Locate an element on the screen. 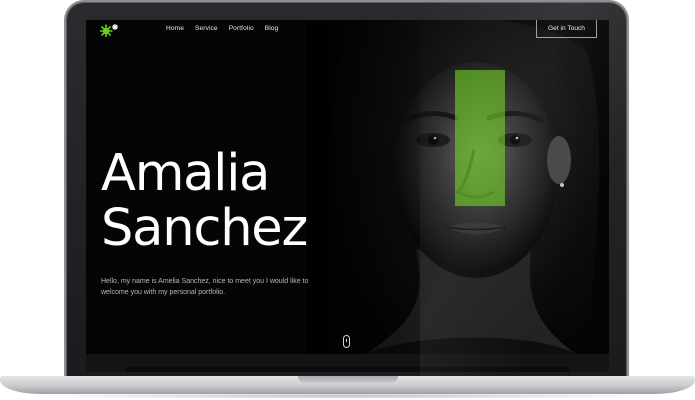  get-in-touch-button: Get in Touch is located at coordinates (566, 29).